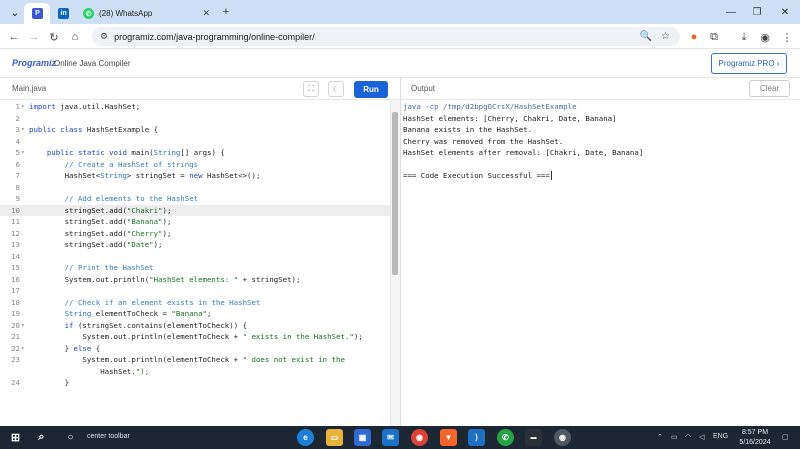 This screenshot has width=800, height=449. Describe the element at coordinates (41, 437) in the screenshot. I see `search-icon: ⌕` at that location.